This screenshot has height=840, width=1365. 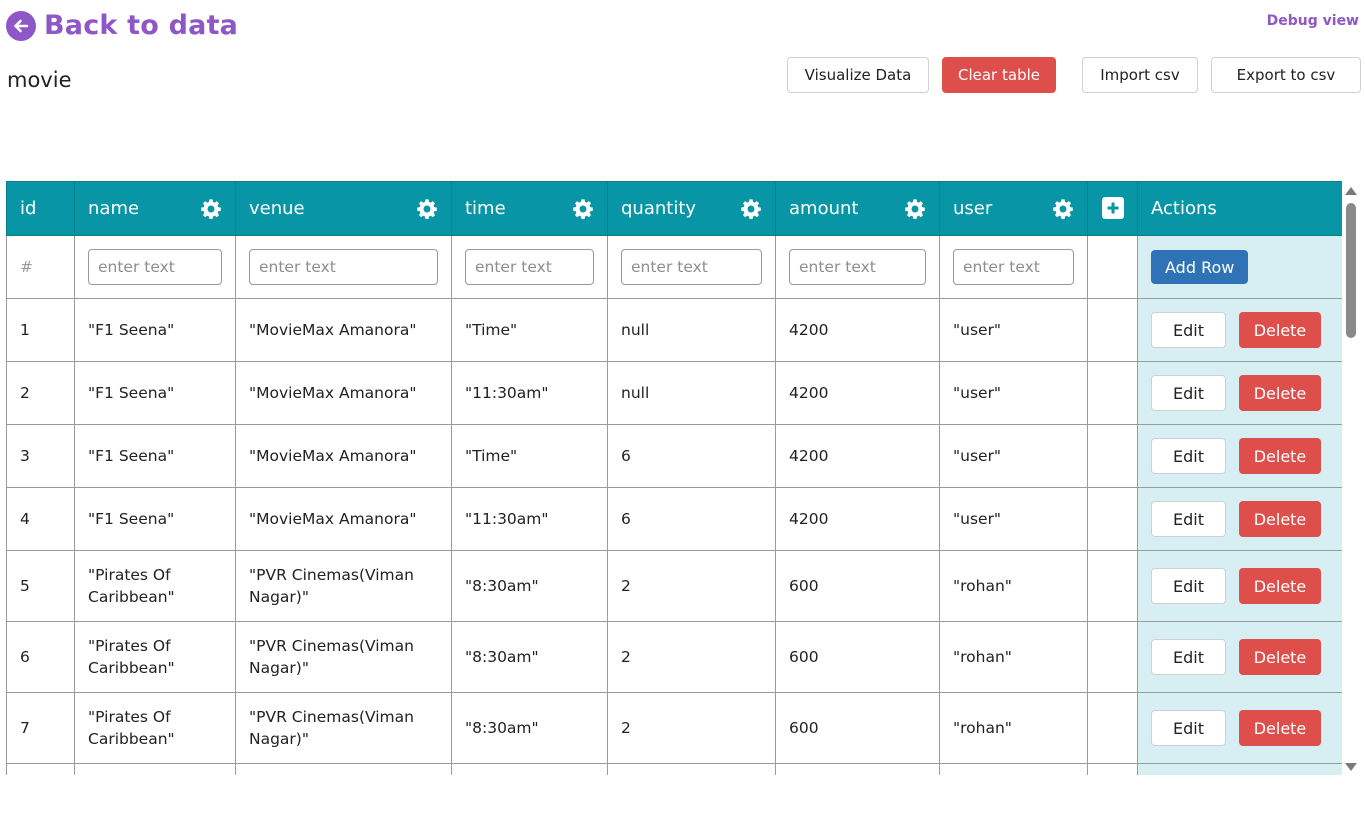 What do you see at coordinates (824, 208) in the screenshot?
I see `column-header-label: amount` at bounding box center [824, 208].